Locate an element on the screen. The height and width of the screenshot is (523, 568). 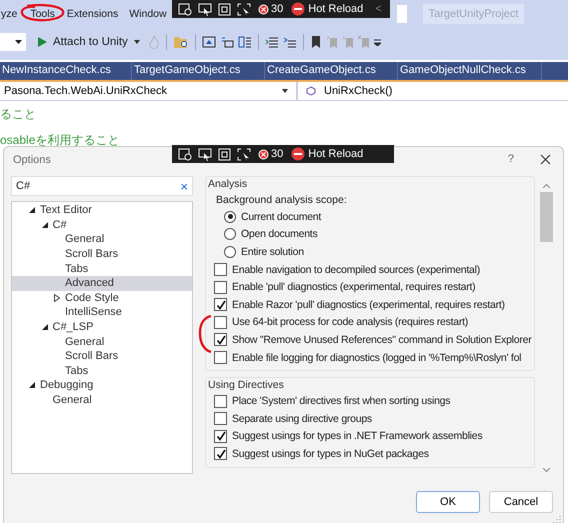
checkbox-label: Suggest usings for types in NuGet packages is located at coordinates (330, 454).